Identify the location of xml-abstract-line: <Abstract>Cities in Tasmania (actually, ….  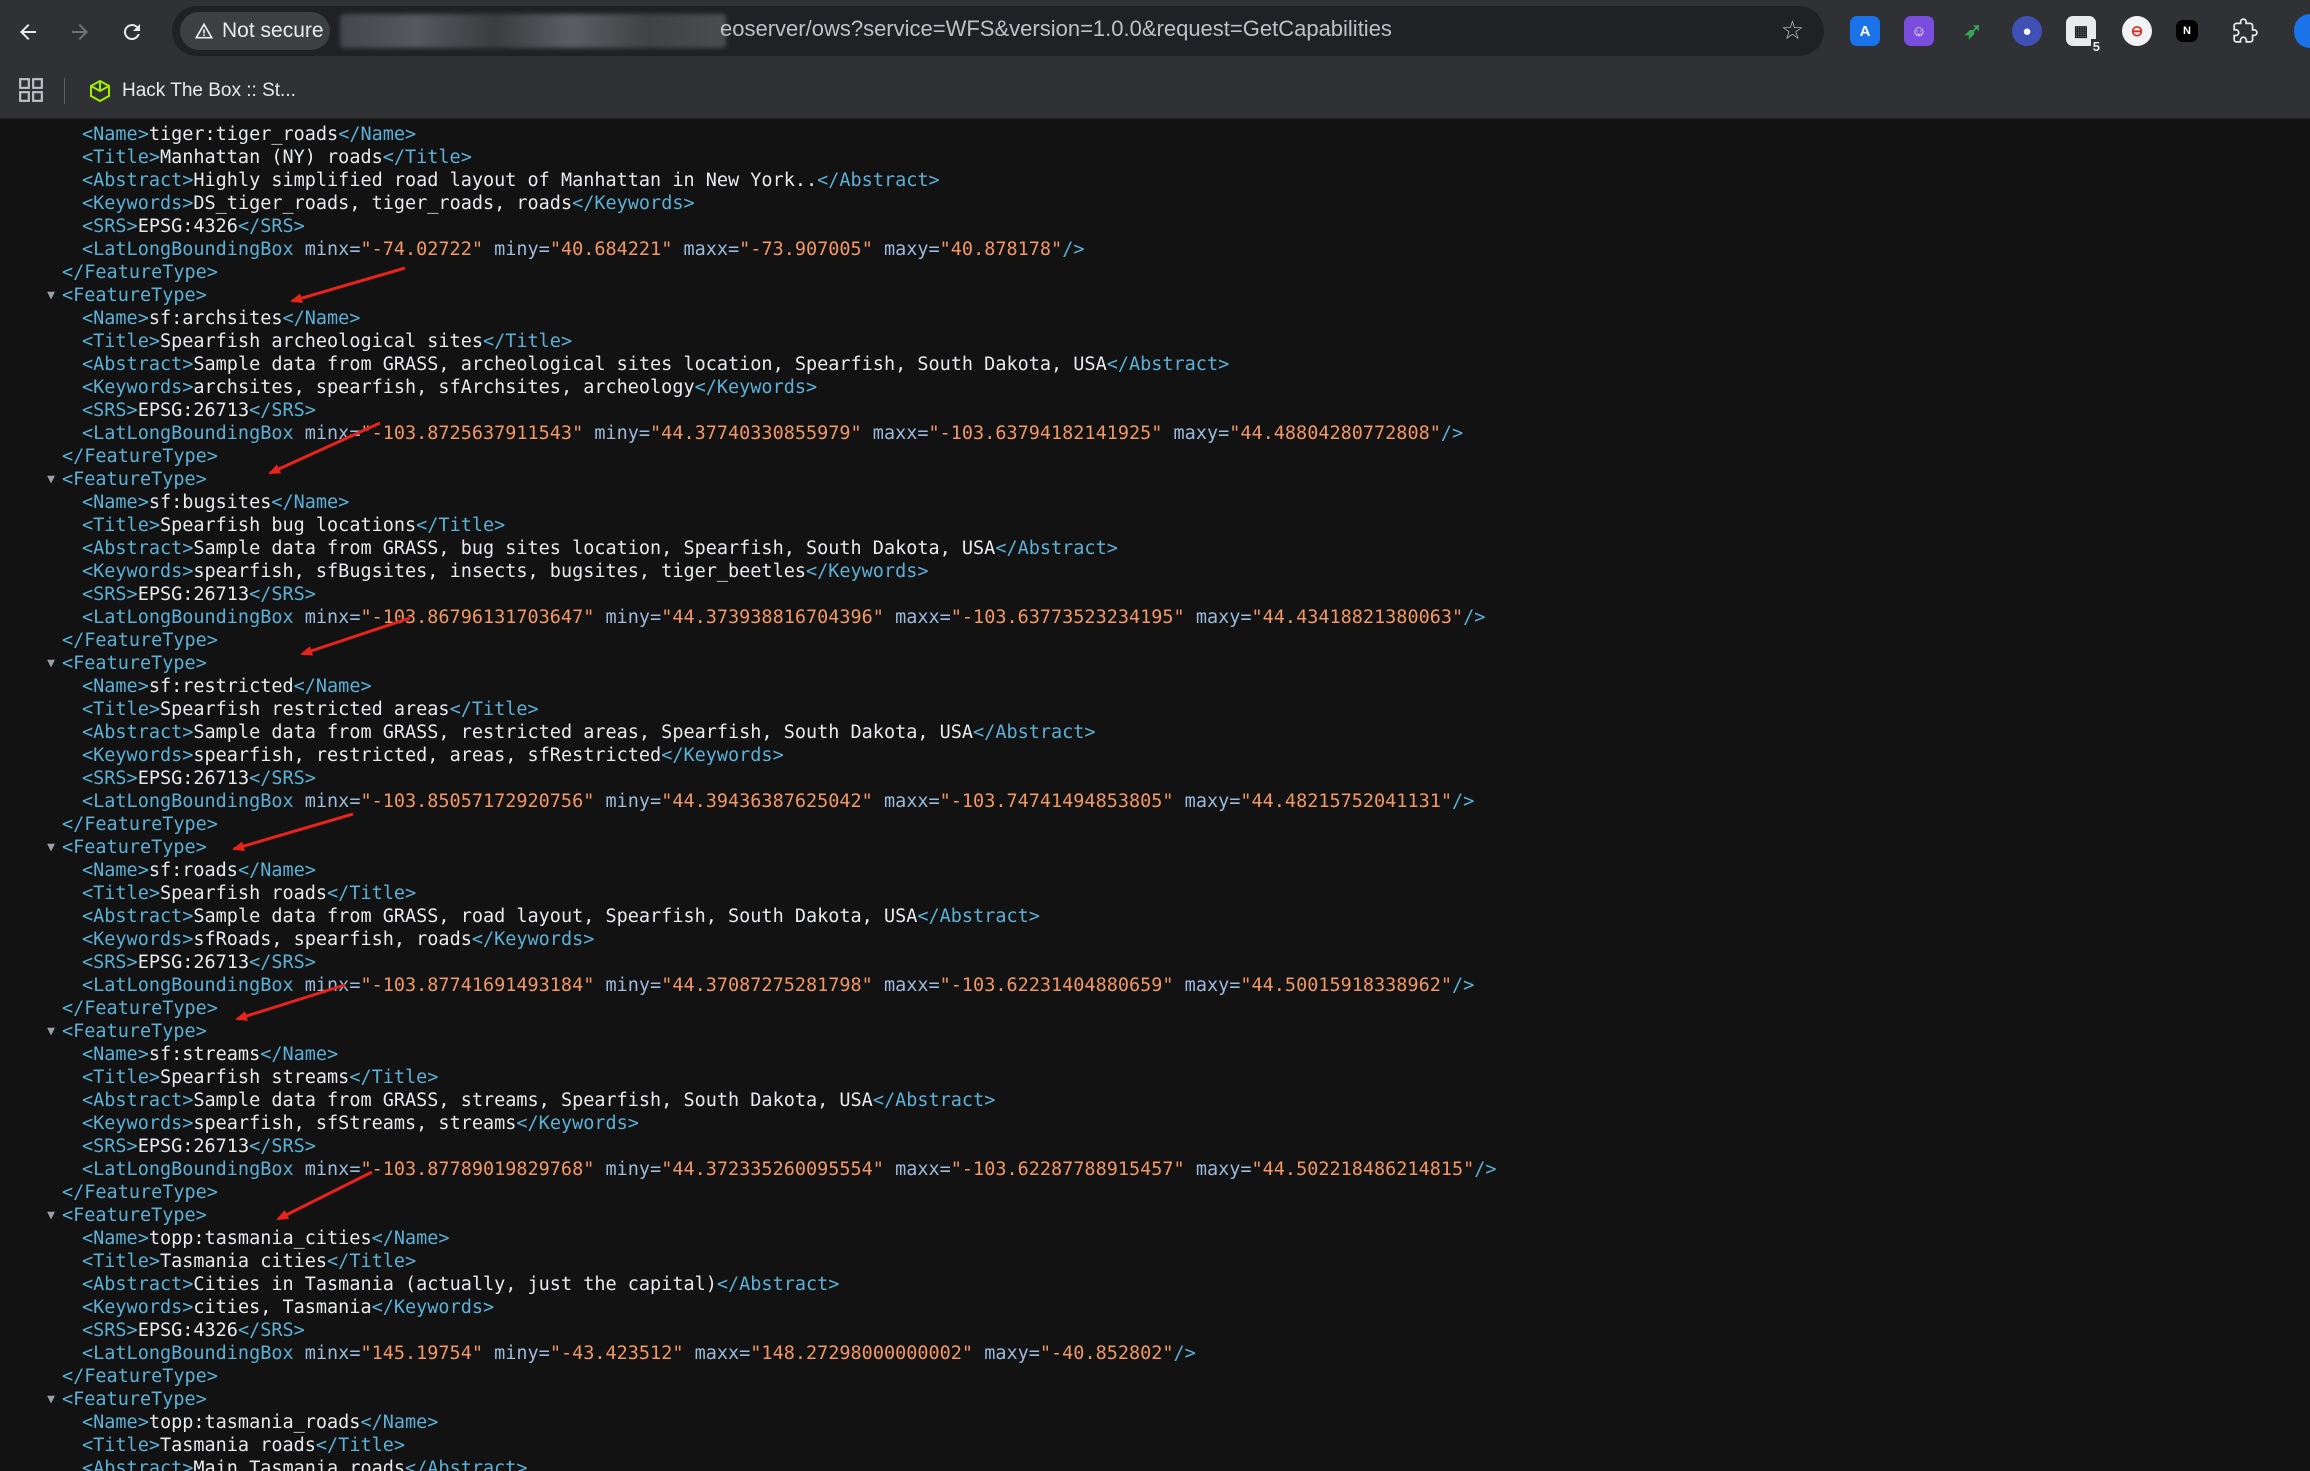
(460, 1284).